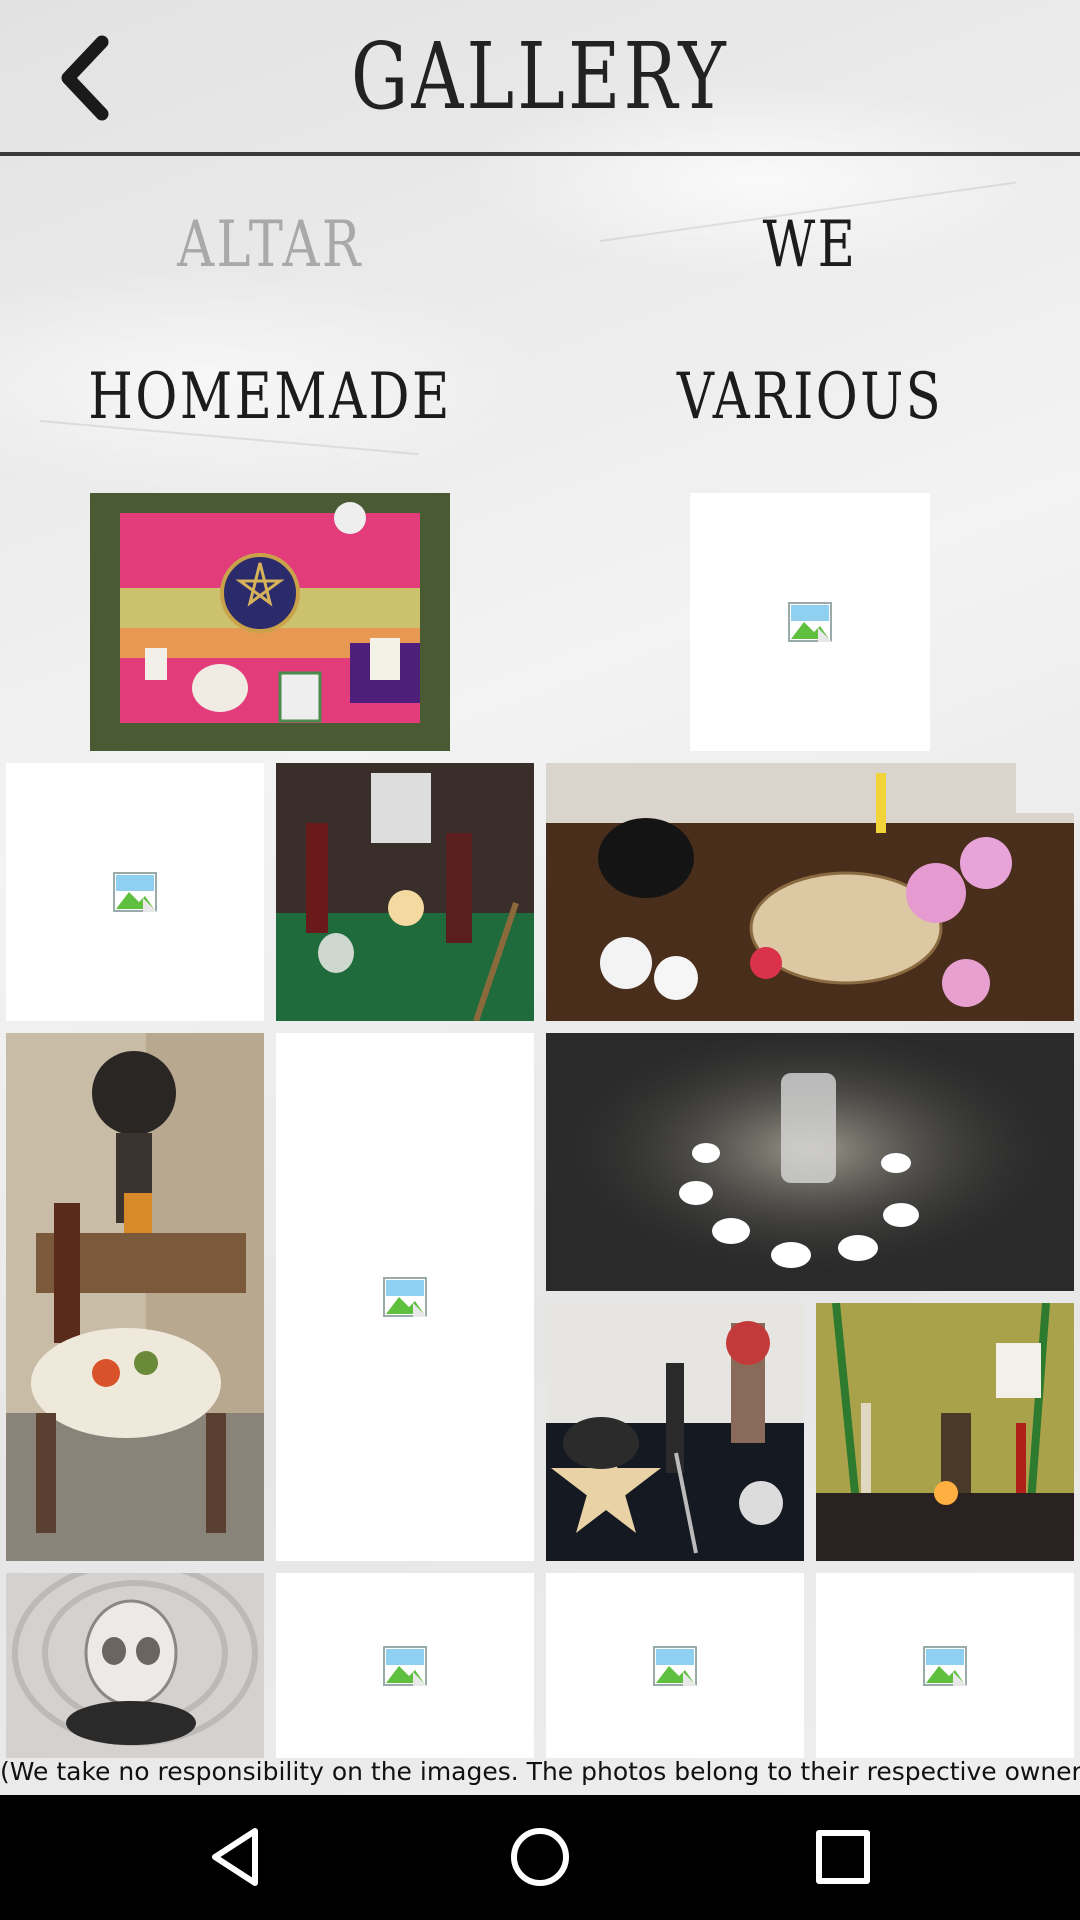 Image resolution: width=1080 pixels, height=1920 pixels. I want to click on flower-altar-photo, so click(810, 892).